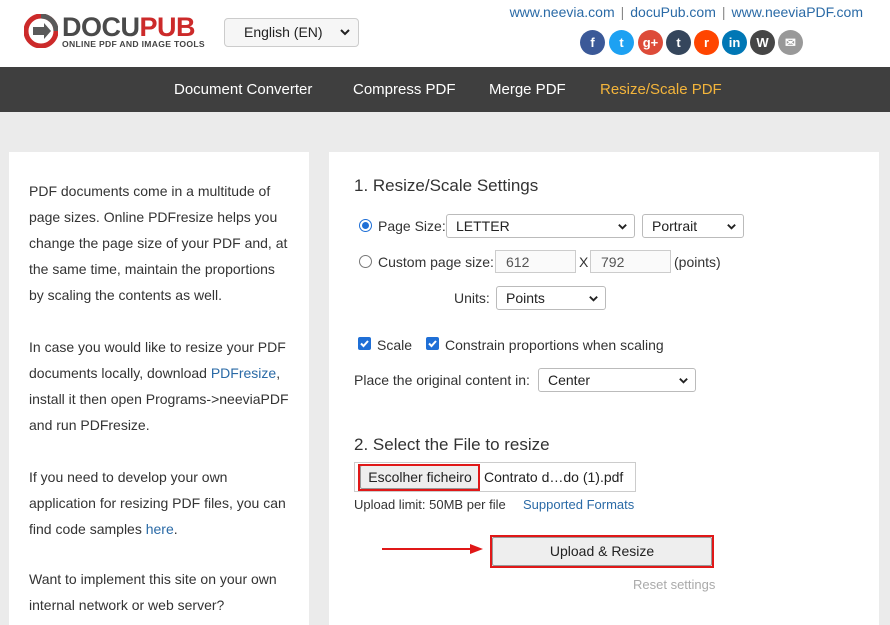 The height and width of the screenshot is (625, 890). What do you see at coordinates (419, 477) in the screenshot?
I see `choose-file-highlight` at bounding box center [419, 477].